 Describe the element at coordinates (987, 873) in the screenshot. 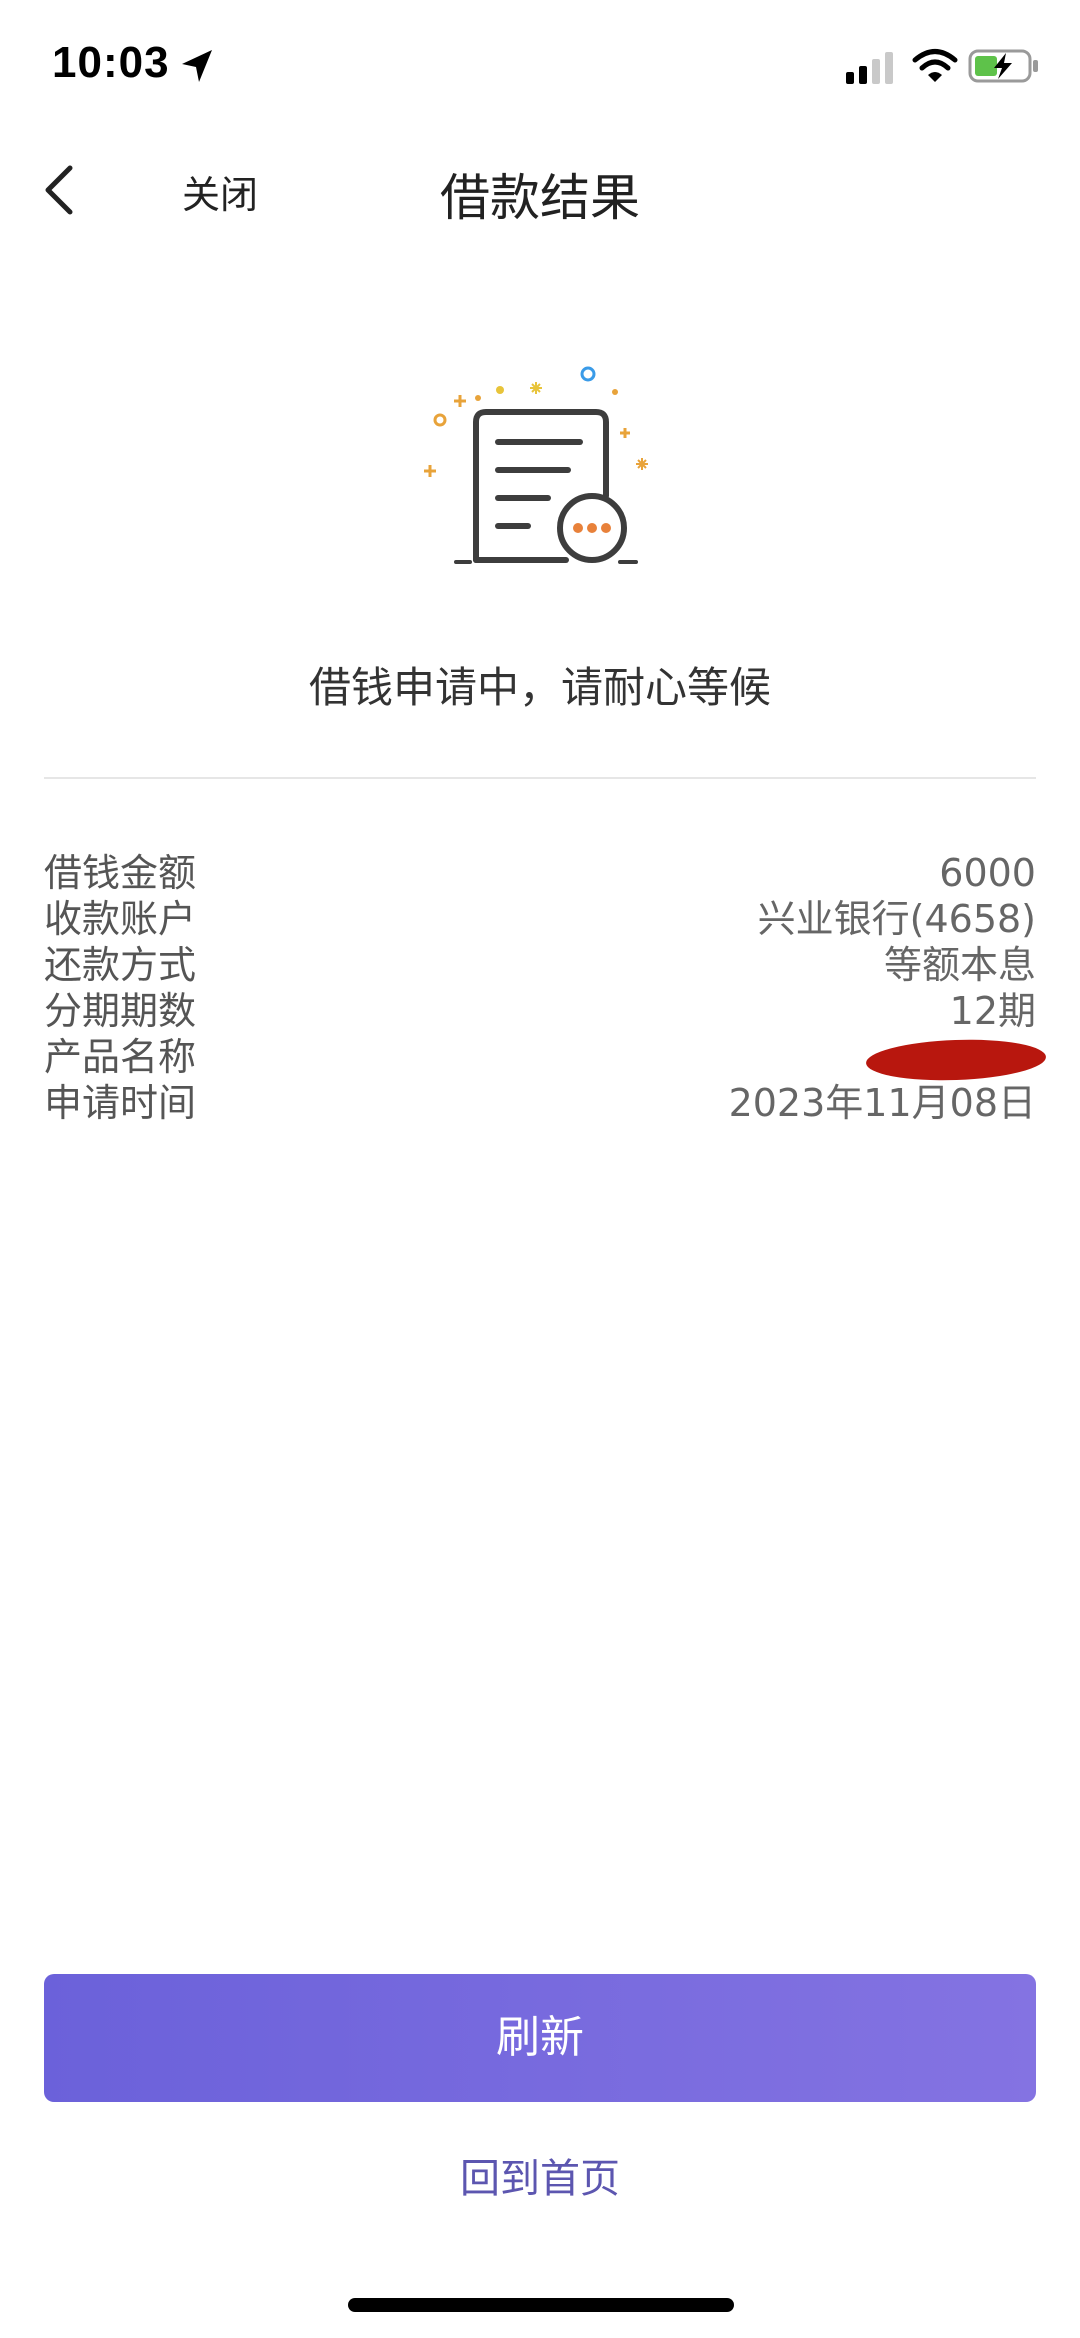

I see `detail-value: 6000` at that location.